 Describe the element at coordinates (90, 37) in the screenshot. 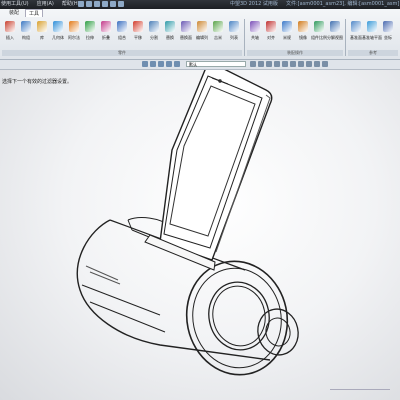

I see `ribbon-button-label: 拉伸` at that location.